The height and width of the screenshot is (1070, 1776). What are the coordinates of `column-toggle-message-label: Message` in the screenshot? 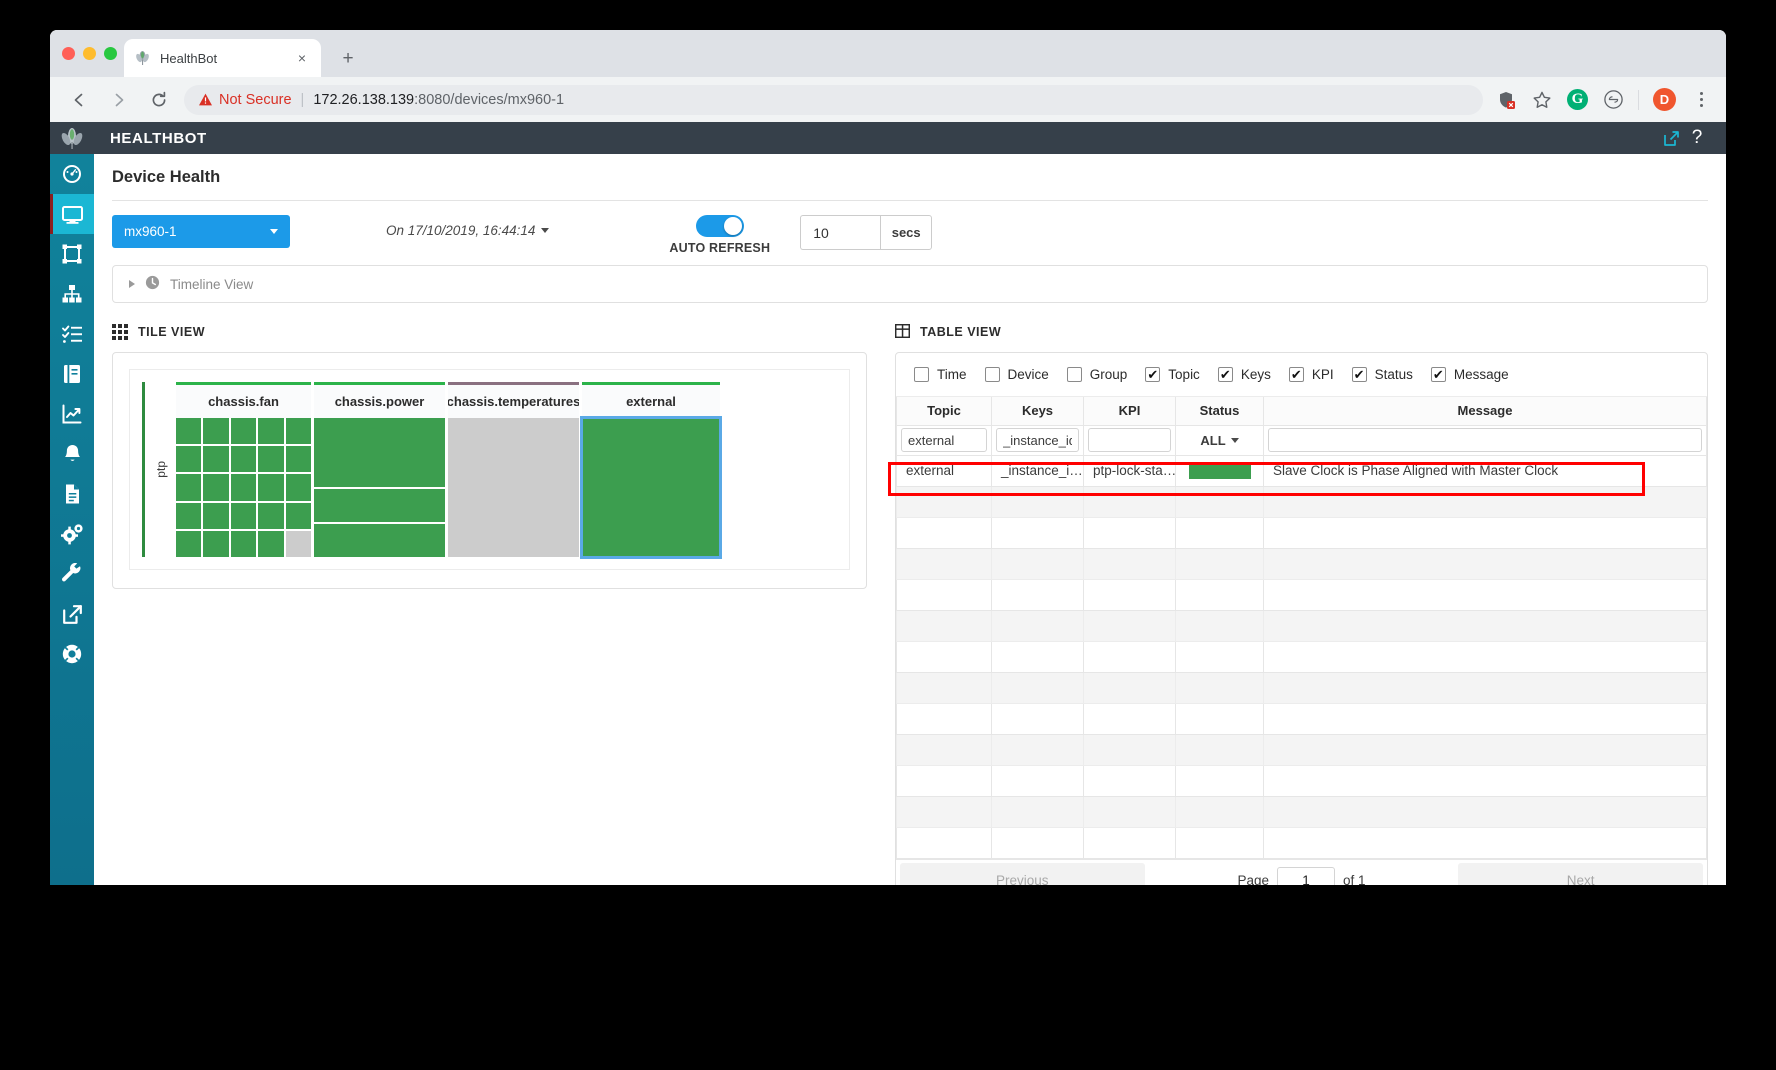 It's located at (1481, 374).